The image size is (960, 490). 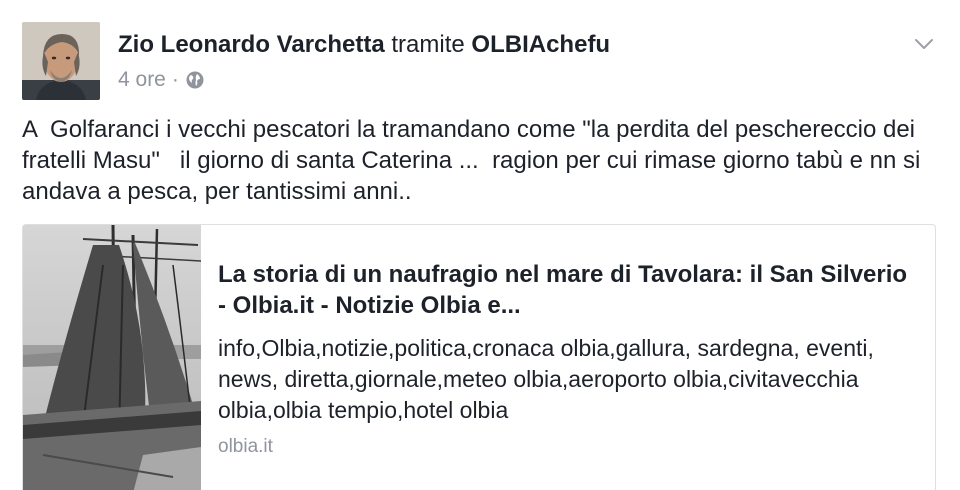 What do you see at coordinates (245, 446) in the screenshot?
I see `link-domain: olbia.it` at bounding box center [245, 446].